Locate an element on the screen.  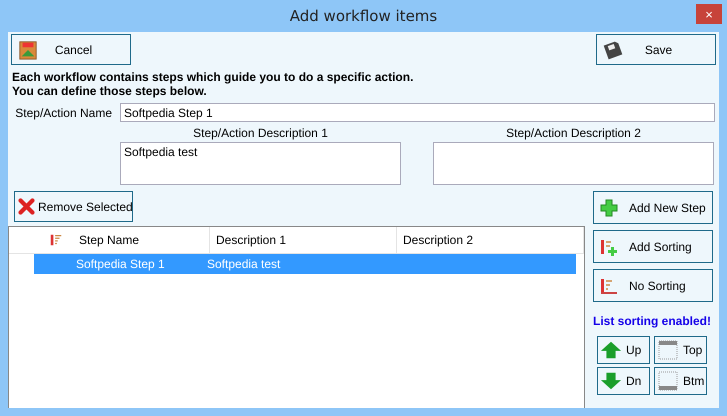
up-button: Up is located at coordinates (623, 350).